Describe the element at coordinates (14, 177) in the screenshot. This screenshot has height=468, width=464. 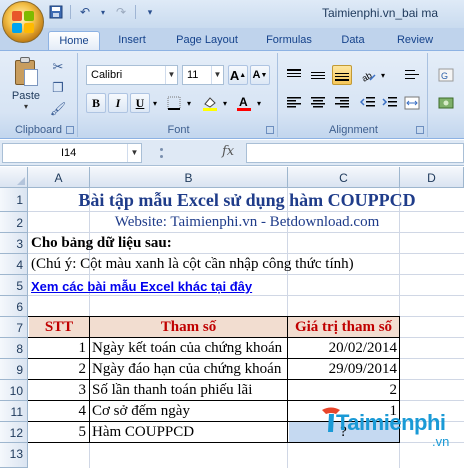
I see `select-all-button` at that location.